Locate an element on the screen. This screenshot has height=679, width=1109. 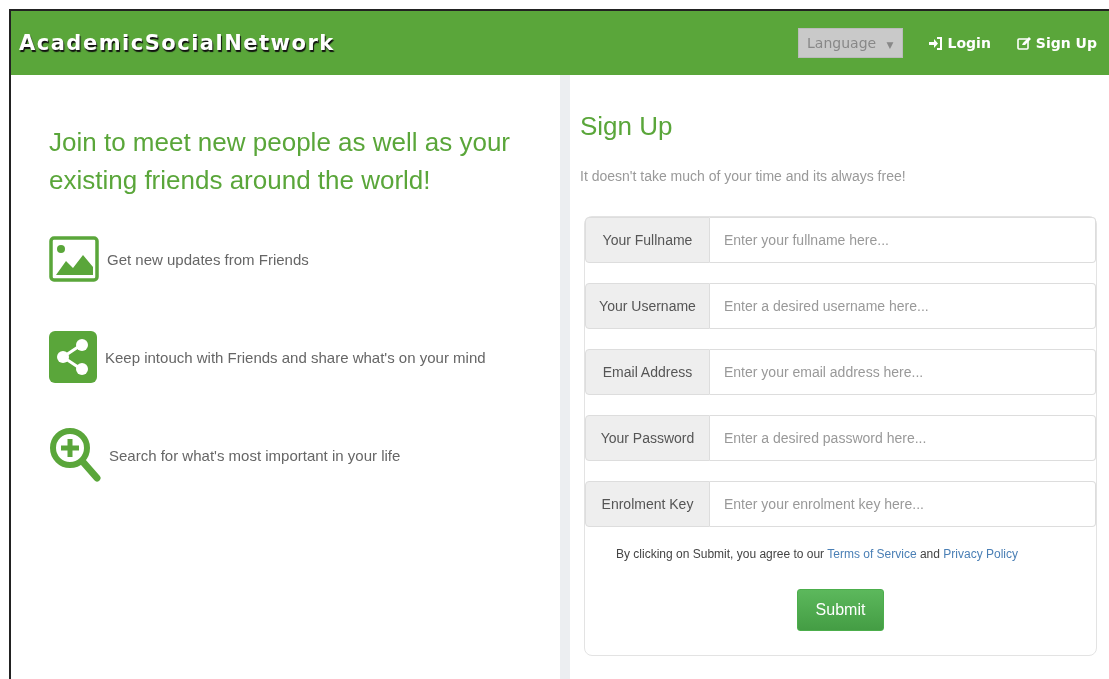
form-title: Sign Up is located at coordinates (627, 126).